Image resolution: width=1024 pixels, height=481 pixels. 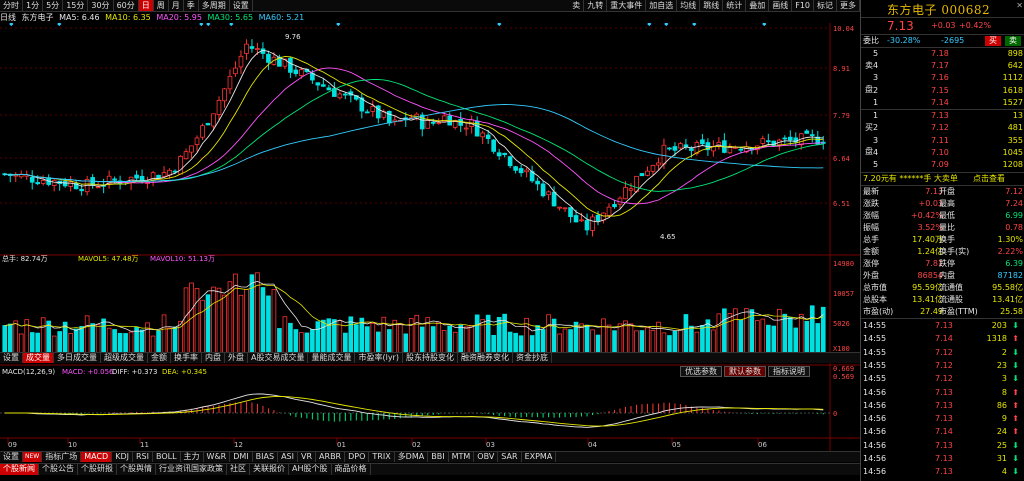 What do you see at coordinates (167, 457) in the screenshot?
I see `indicator-tab-6: BOLL` at bounding box center [167, 457].